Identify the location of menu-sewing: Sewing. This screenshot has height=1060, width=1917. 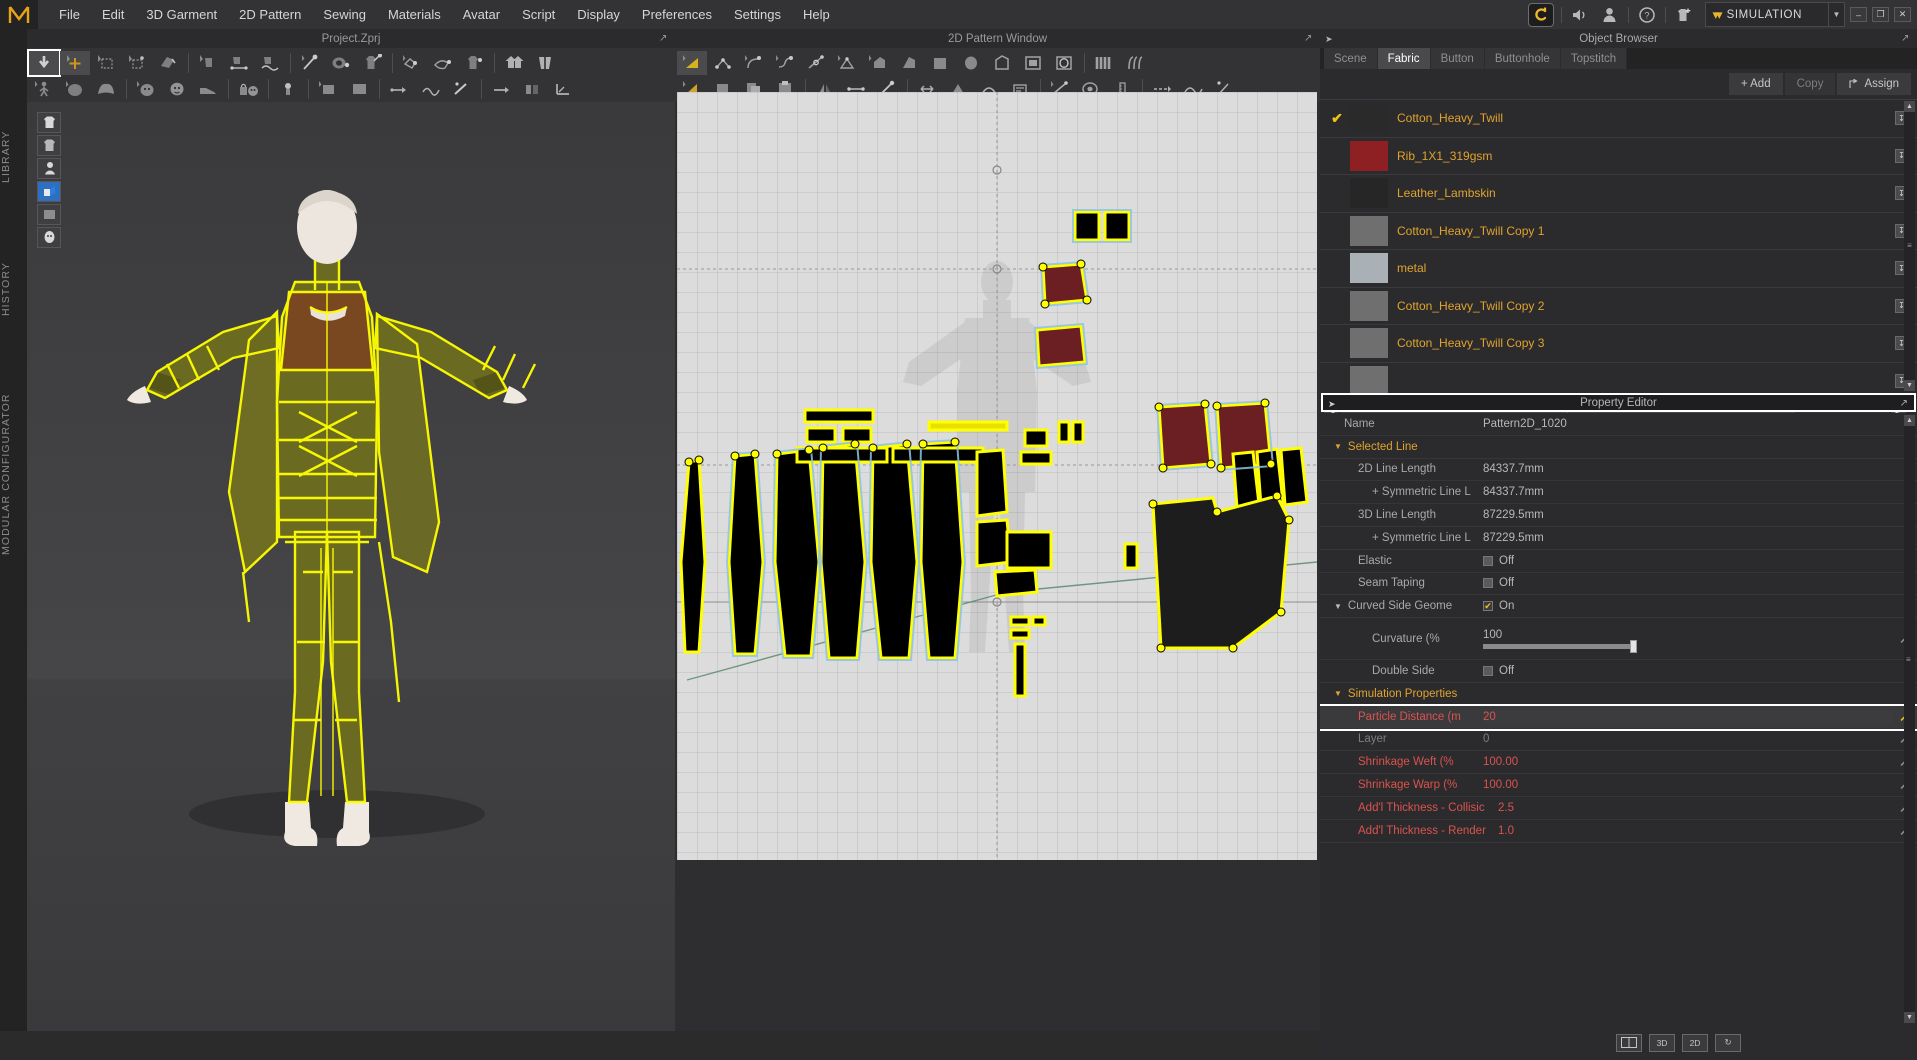
(344, 14).